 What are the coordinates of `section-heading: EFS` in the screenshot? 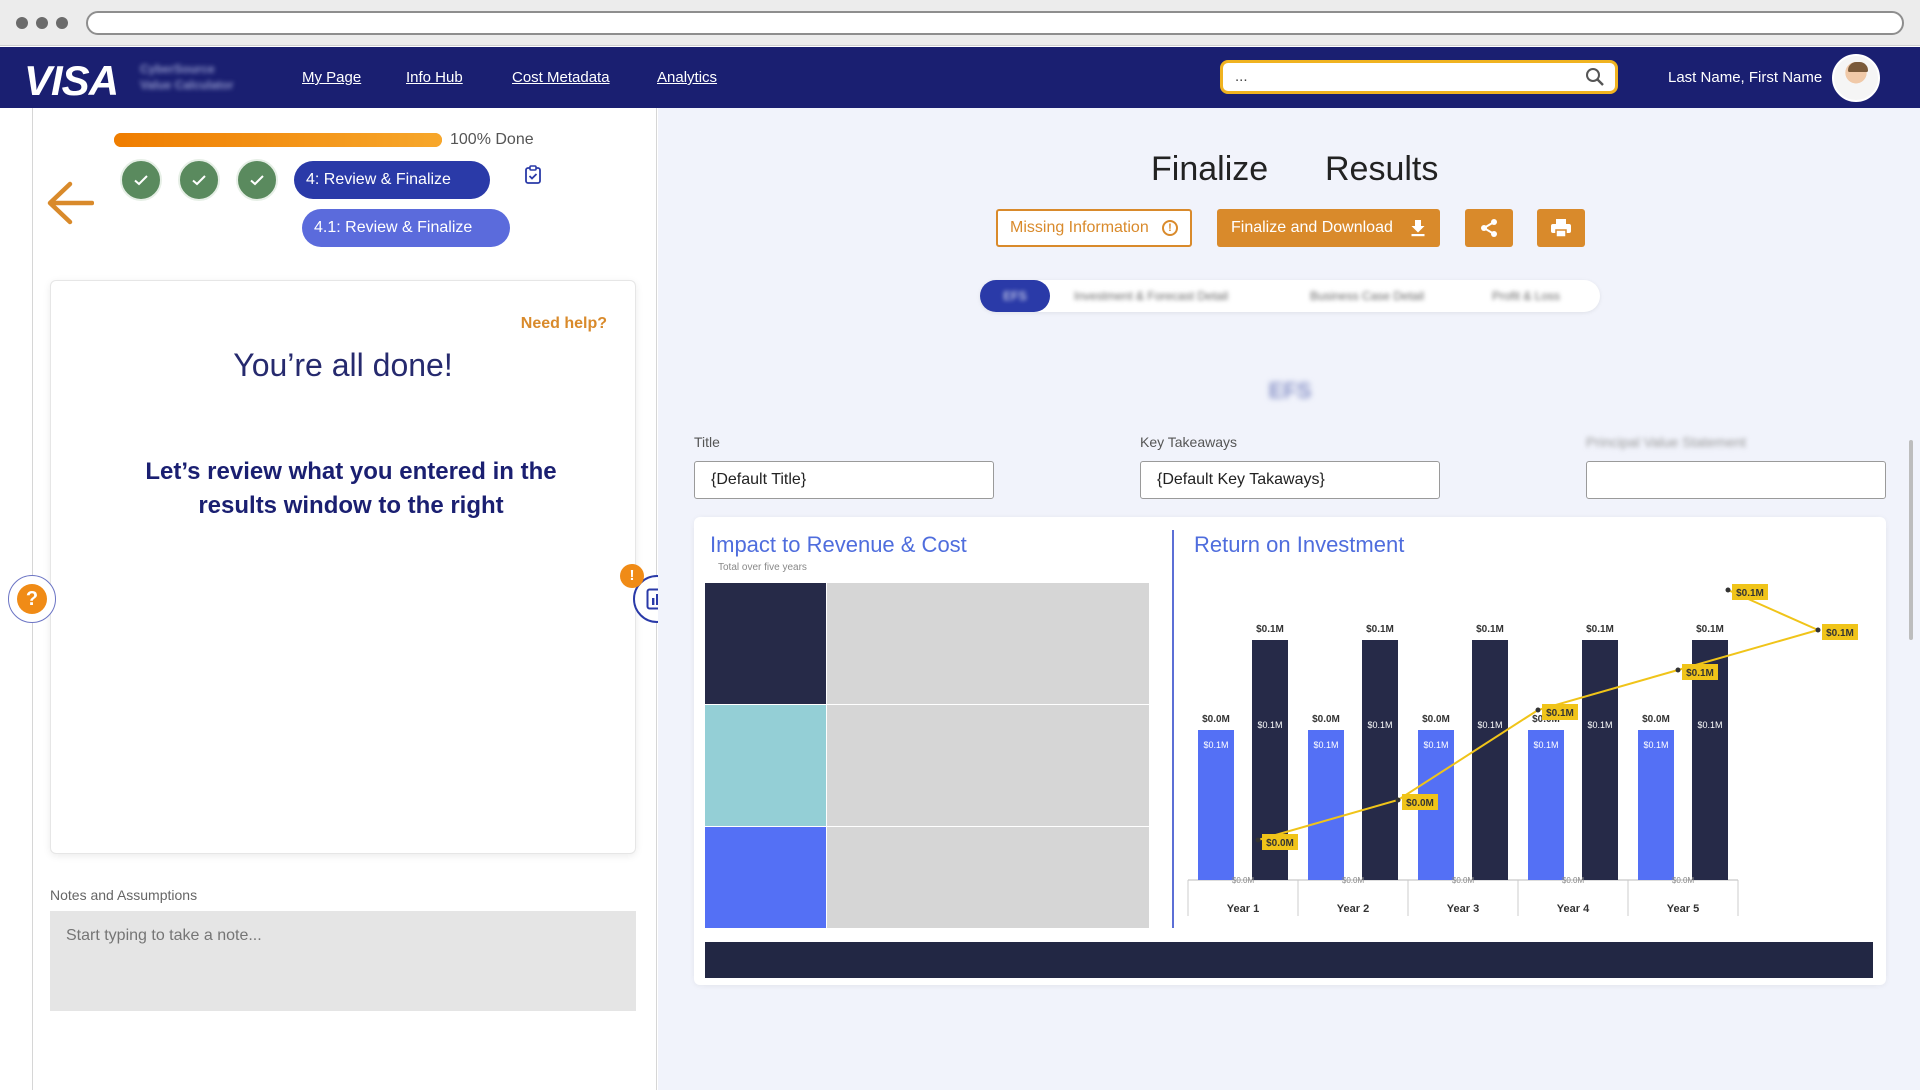 It's located at (1290, 390).